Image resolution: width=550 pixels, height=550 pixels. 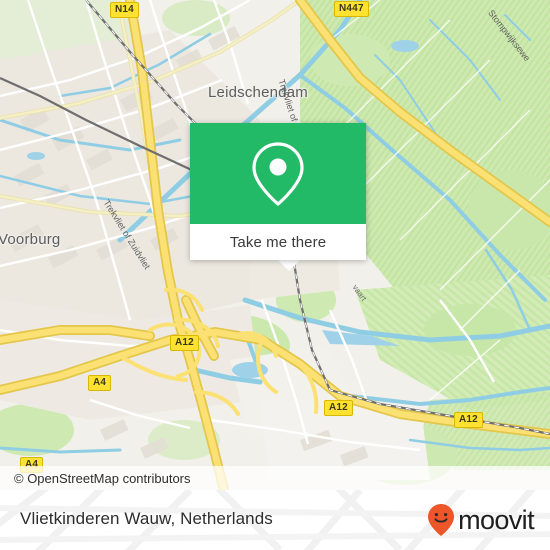 I want to click on moovit-pin-smile-icon, so click(x=441, y=520).